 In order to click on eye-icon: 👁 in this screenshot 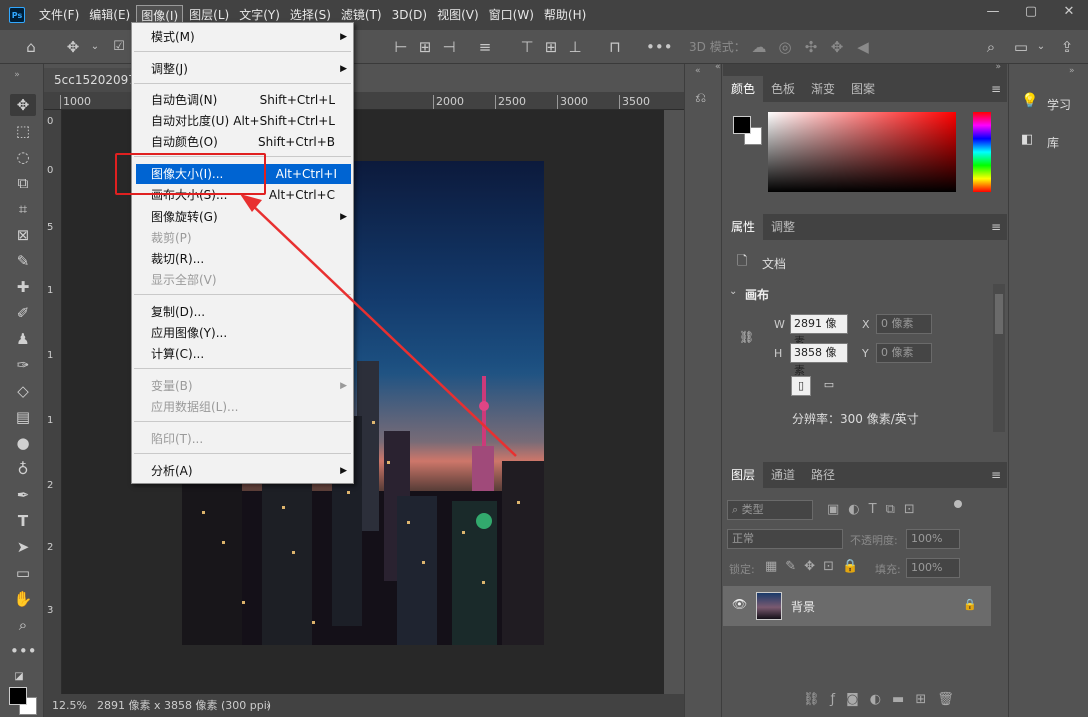, I will do `click(739, 604)`.